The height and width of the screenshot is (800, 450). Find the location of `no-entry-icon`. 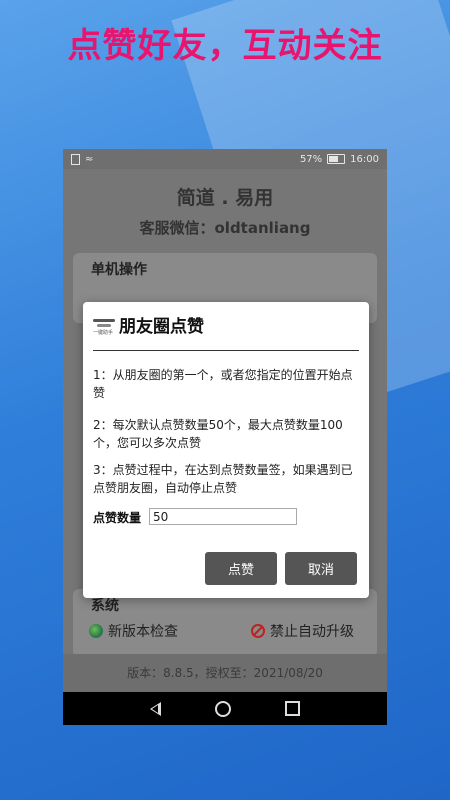

no-entry-icon is located at coordinates (258, 631).